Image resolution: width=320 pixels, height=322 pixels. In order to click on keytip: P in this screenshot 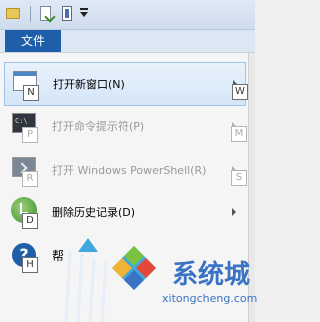, I will do `click(30, 135)`.